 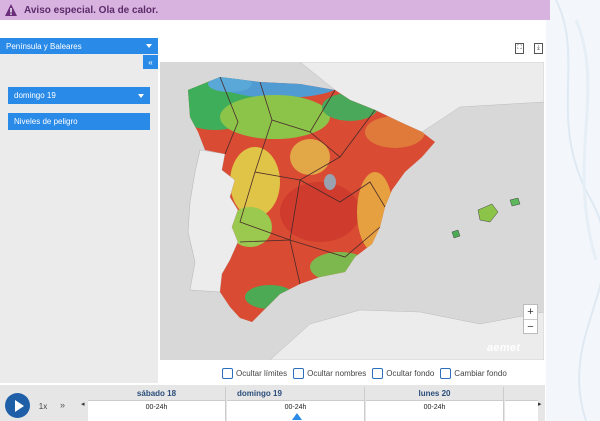 I want to click on timeline-day: sábado 18 00-24h, so click(x=157, y=404).